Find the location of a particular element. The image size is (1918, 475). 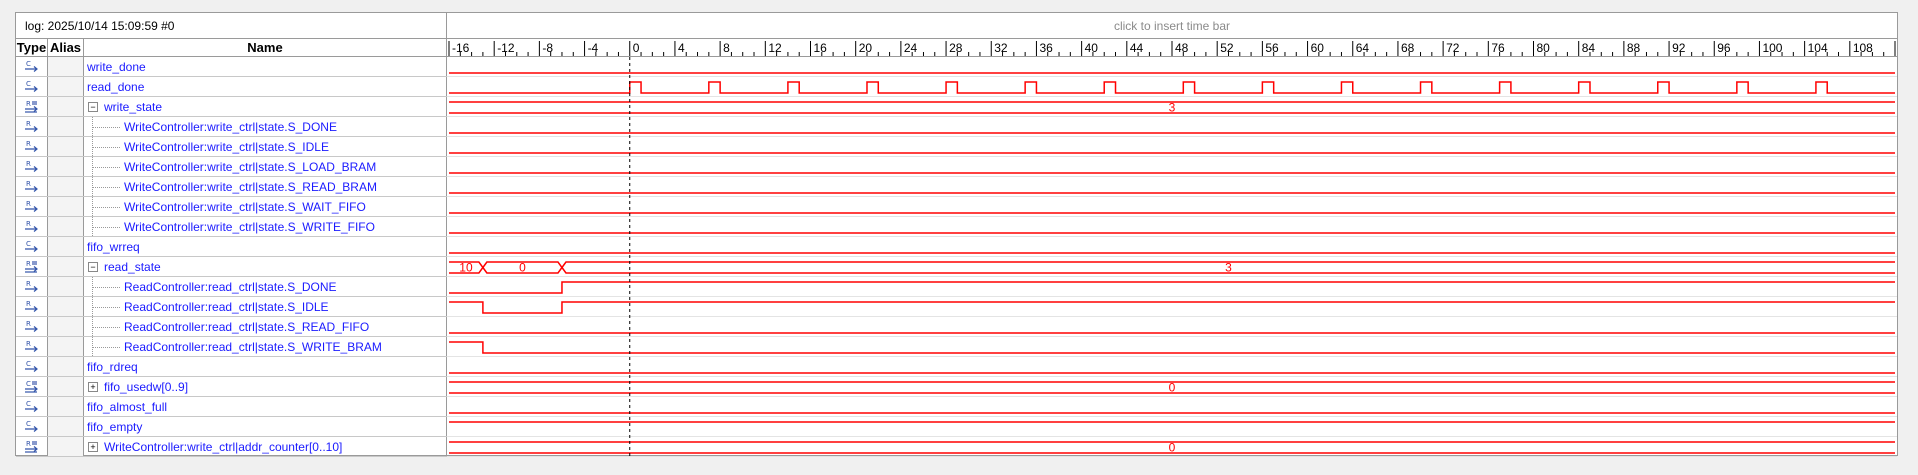

waveform-bus: 3 is located at coordinates (1172, 108).